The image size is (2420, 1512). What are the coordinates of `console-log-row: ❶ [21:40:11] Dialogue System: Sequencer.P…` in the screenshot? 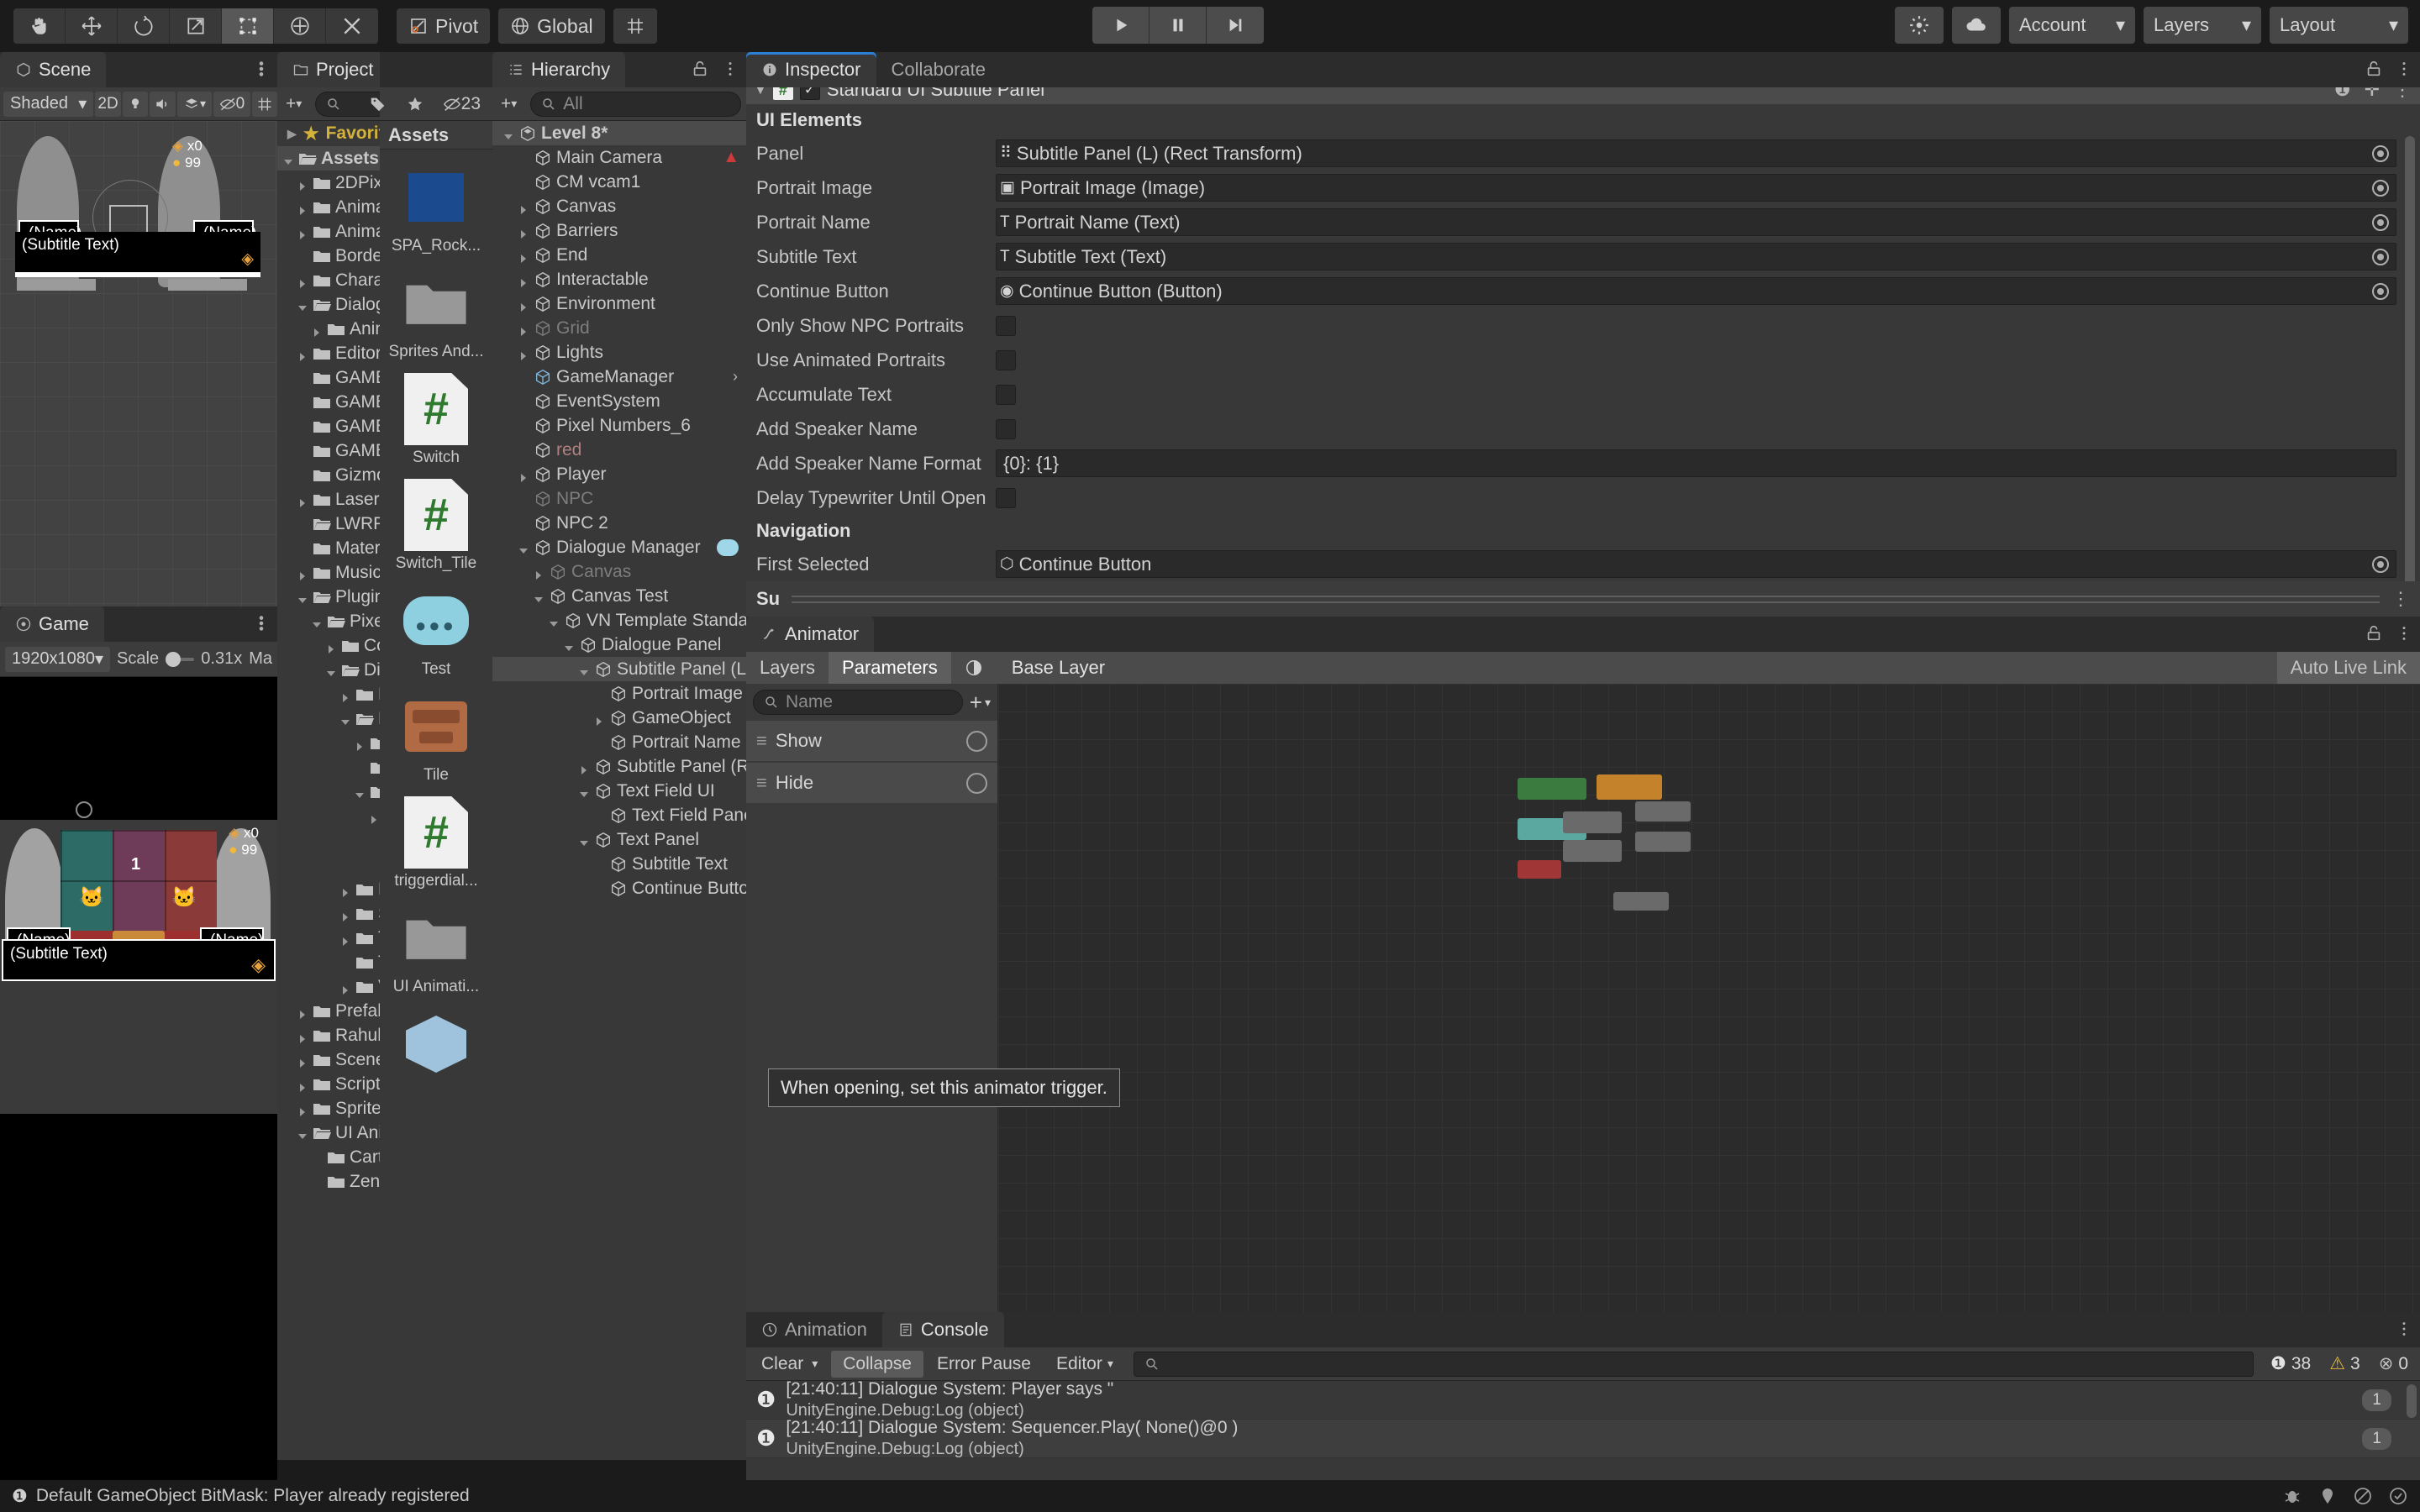 It's located at (1583, 1438).